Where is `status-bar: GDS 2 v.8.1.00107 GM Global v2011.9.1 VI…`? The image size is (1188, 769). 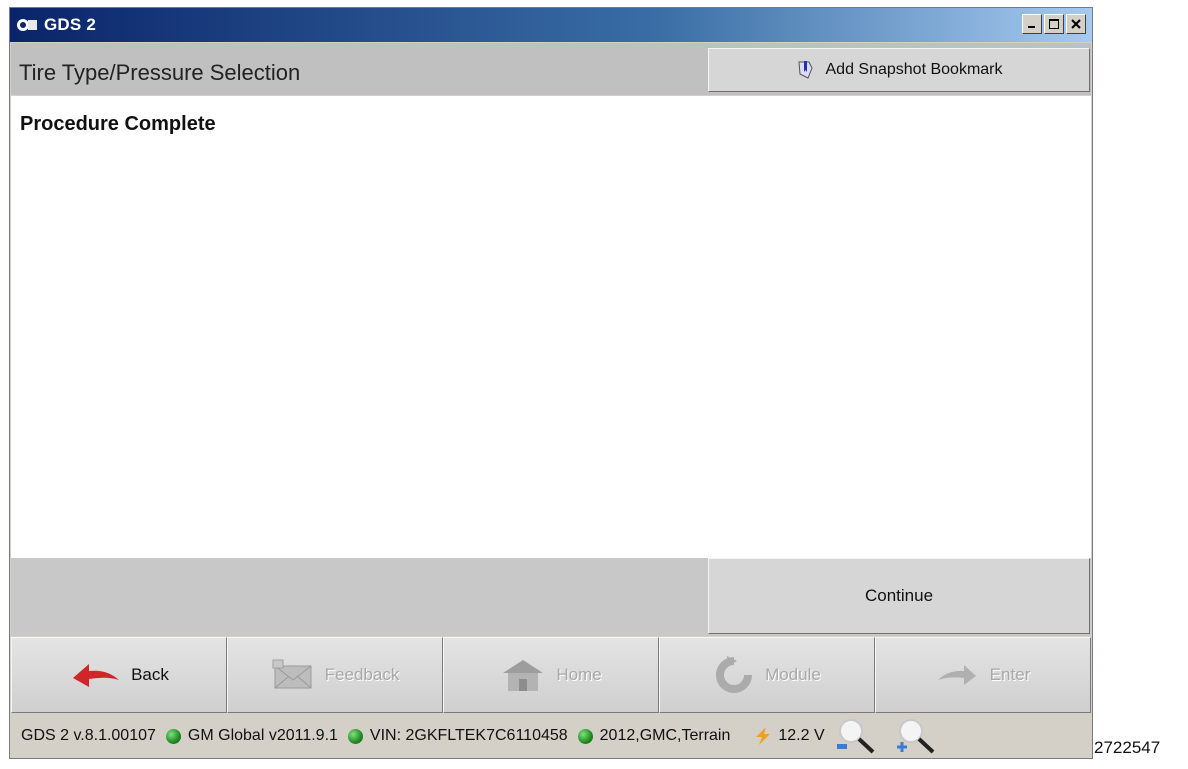 status-bar: GDS 2 v.8.1.00107 GM Global v2011.9.1 VI… is located at coordinates (551, 736).